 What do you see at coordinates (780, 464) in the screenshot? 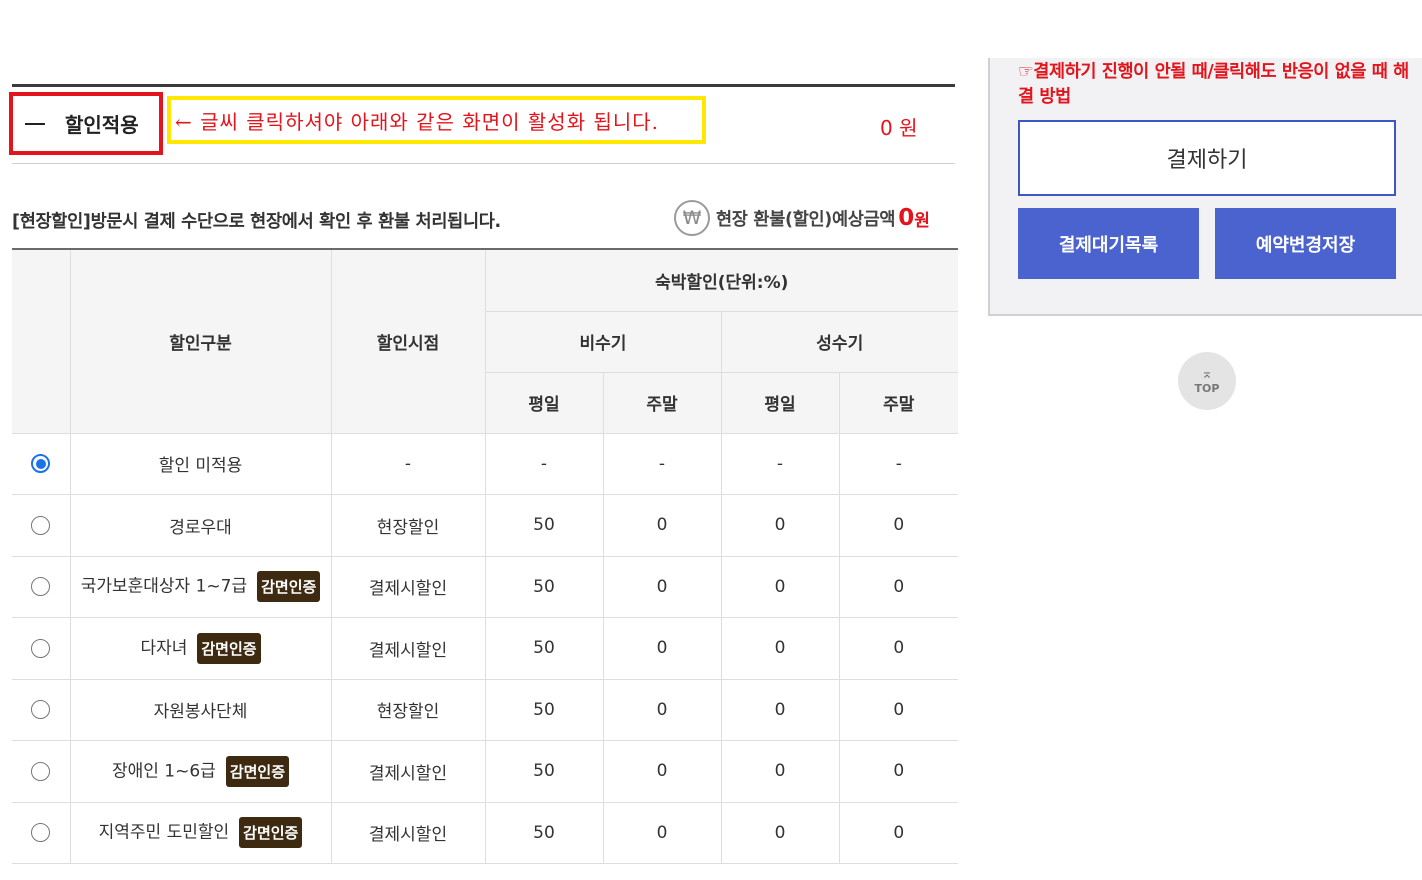
I see `rate-peak-weekday: -` at bounding box center [780, 464].